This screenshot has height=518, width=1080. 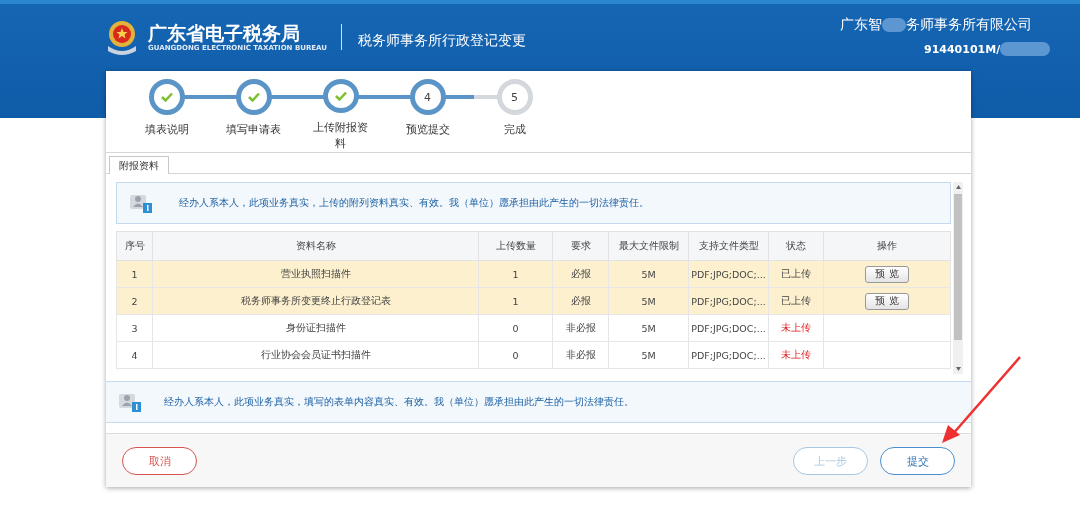 I want to click on table-cell: 行业协会会员证书扫描件, so click(x=315, y=355).